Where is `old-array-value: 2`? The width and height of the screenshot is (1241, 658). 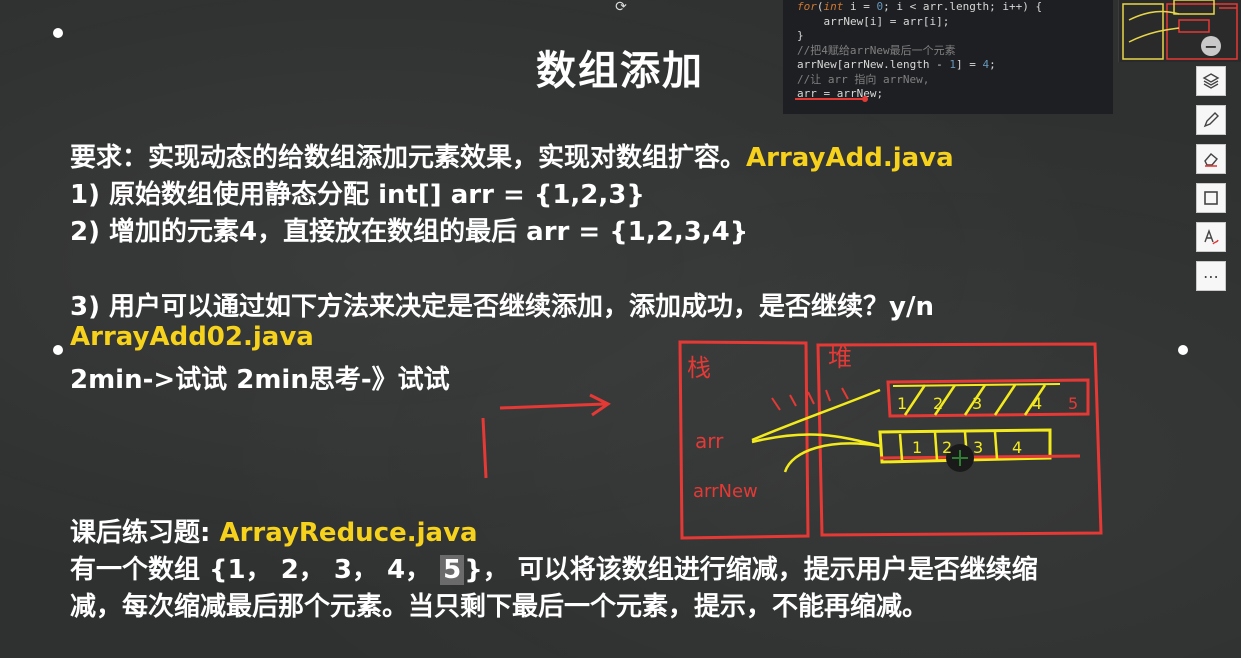 old-array-value: 2 is located at coordinates (938, 403).